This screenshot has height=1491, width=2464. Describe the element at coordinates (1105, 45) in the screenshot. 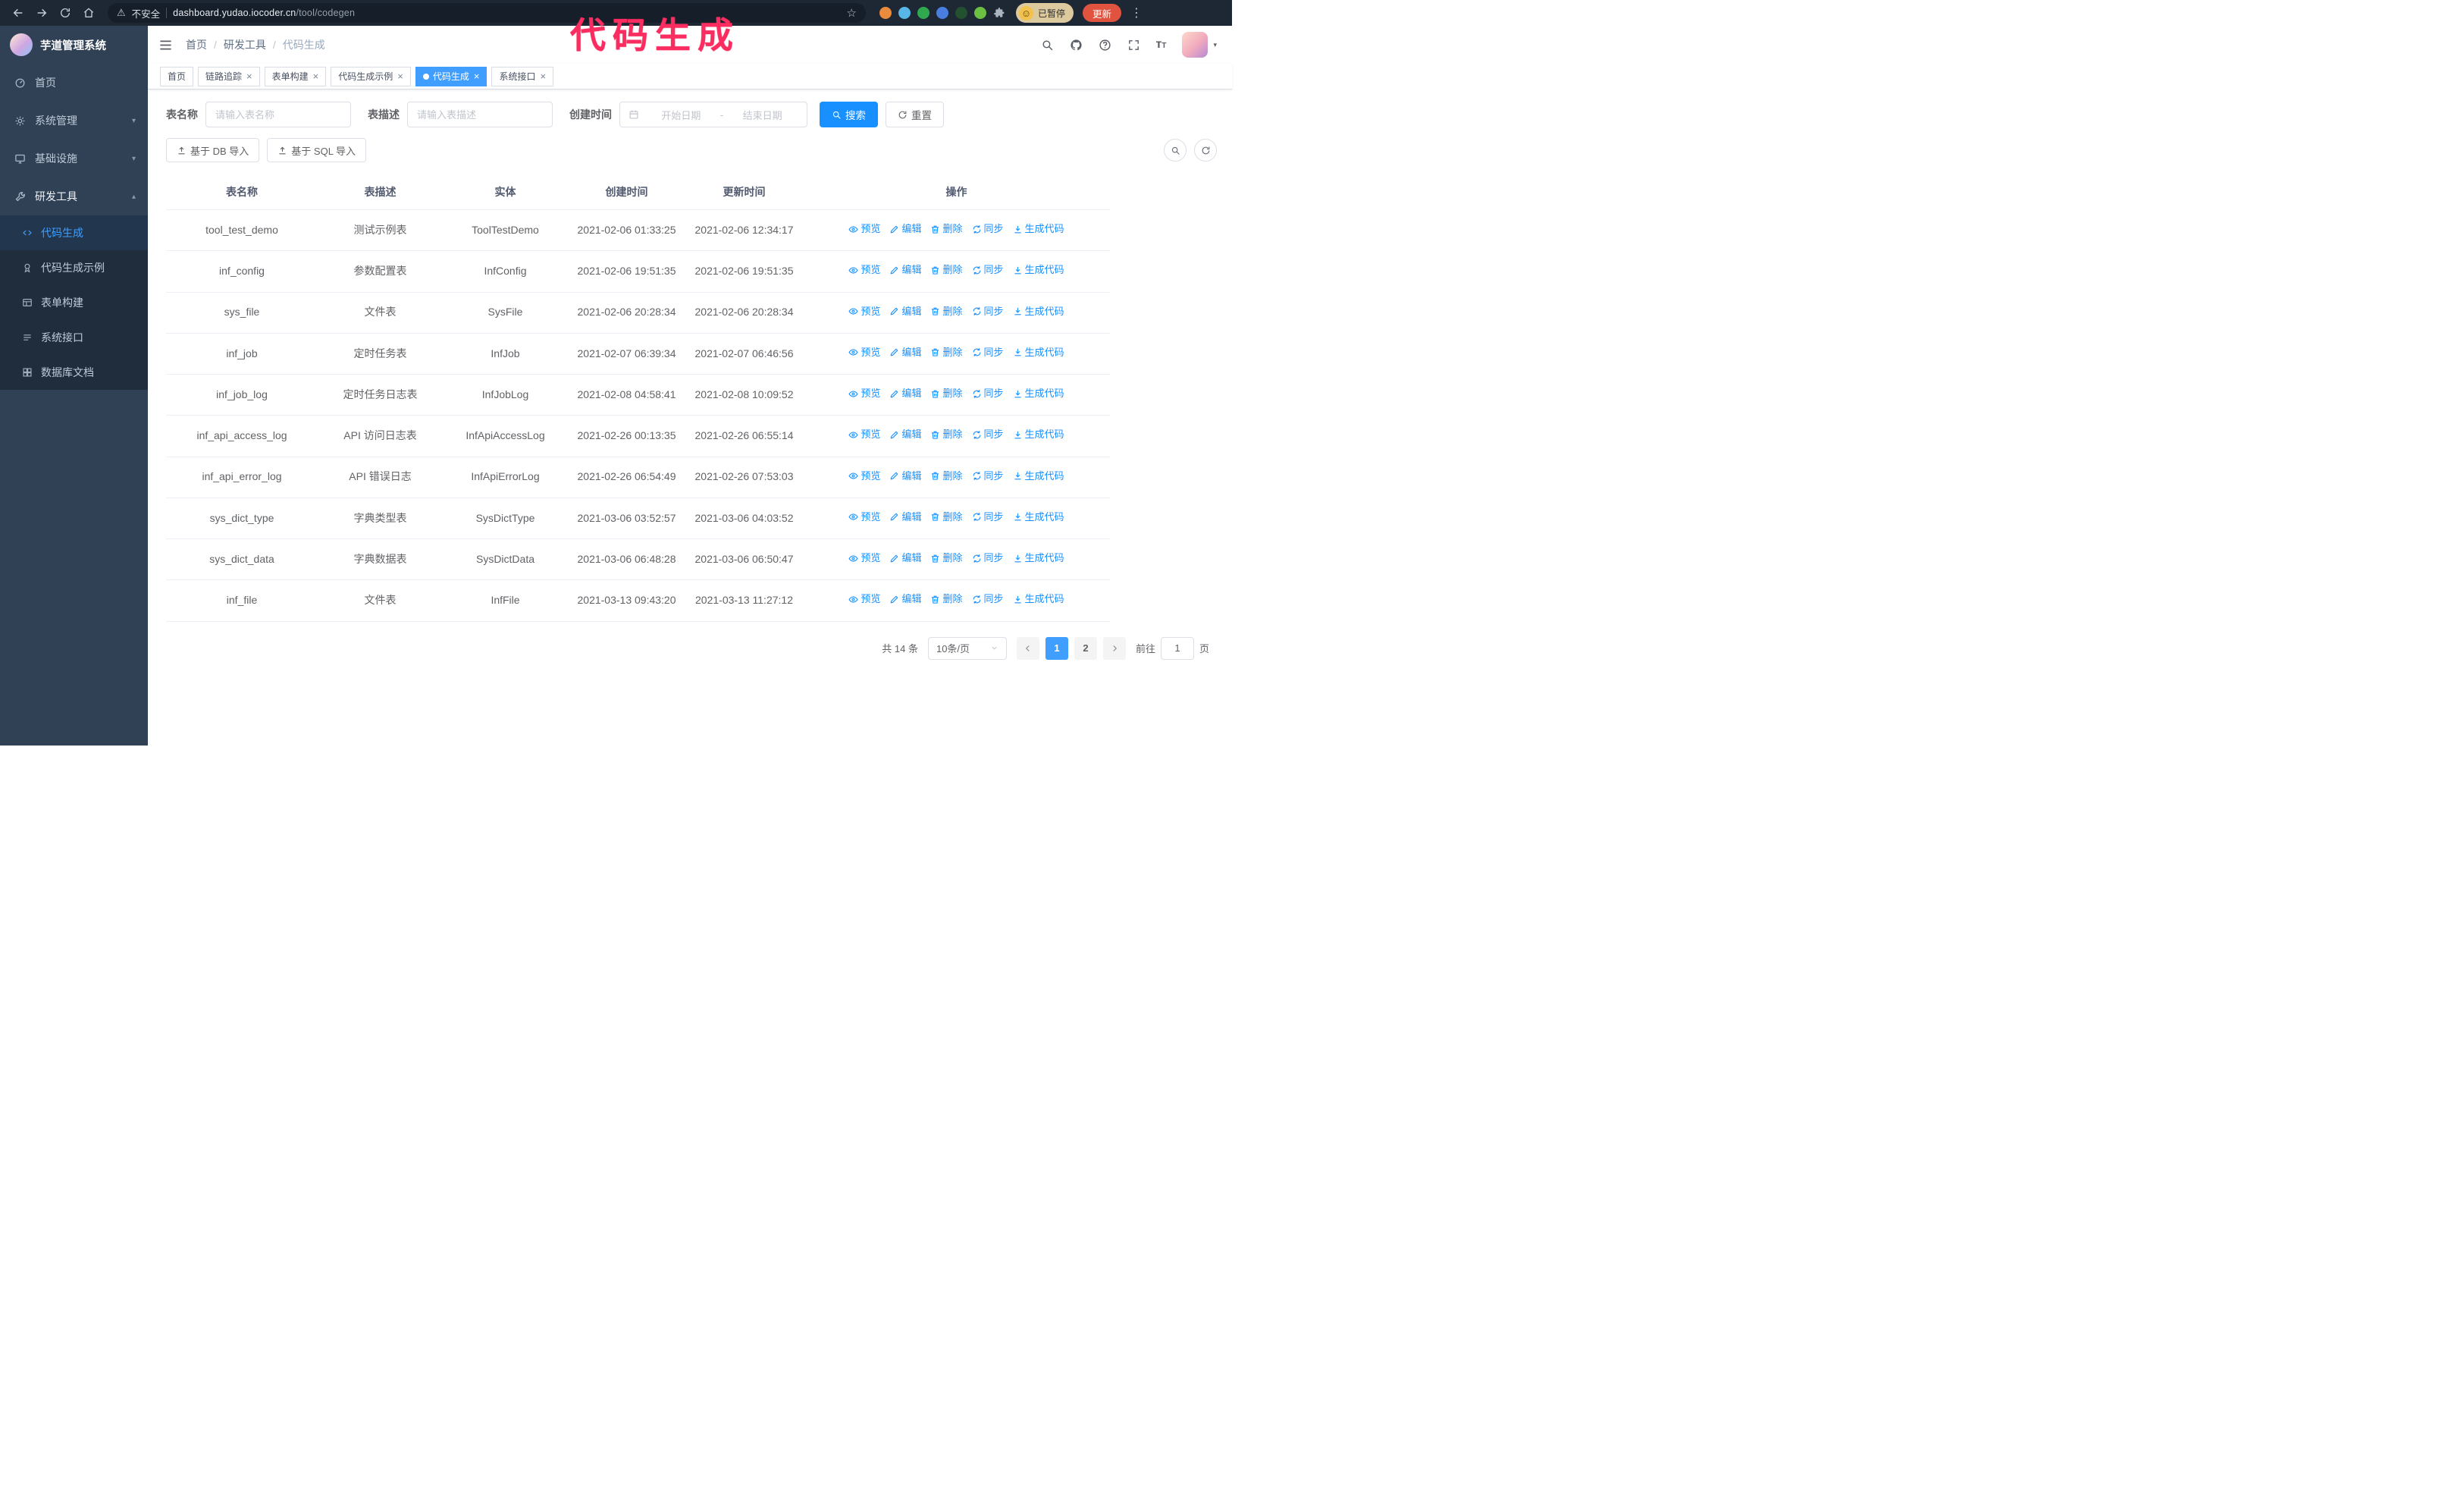

I see `help-icon` at that location.